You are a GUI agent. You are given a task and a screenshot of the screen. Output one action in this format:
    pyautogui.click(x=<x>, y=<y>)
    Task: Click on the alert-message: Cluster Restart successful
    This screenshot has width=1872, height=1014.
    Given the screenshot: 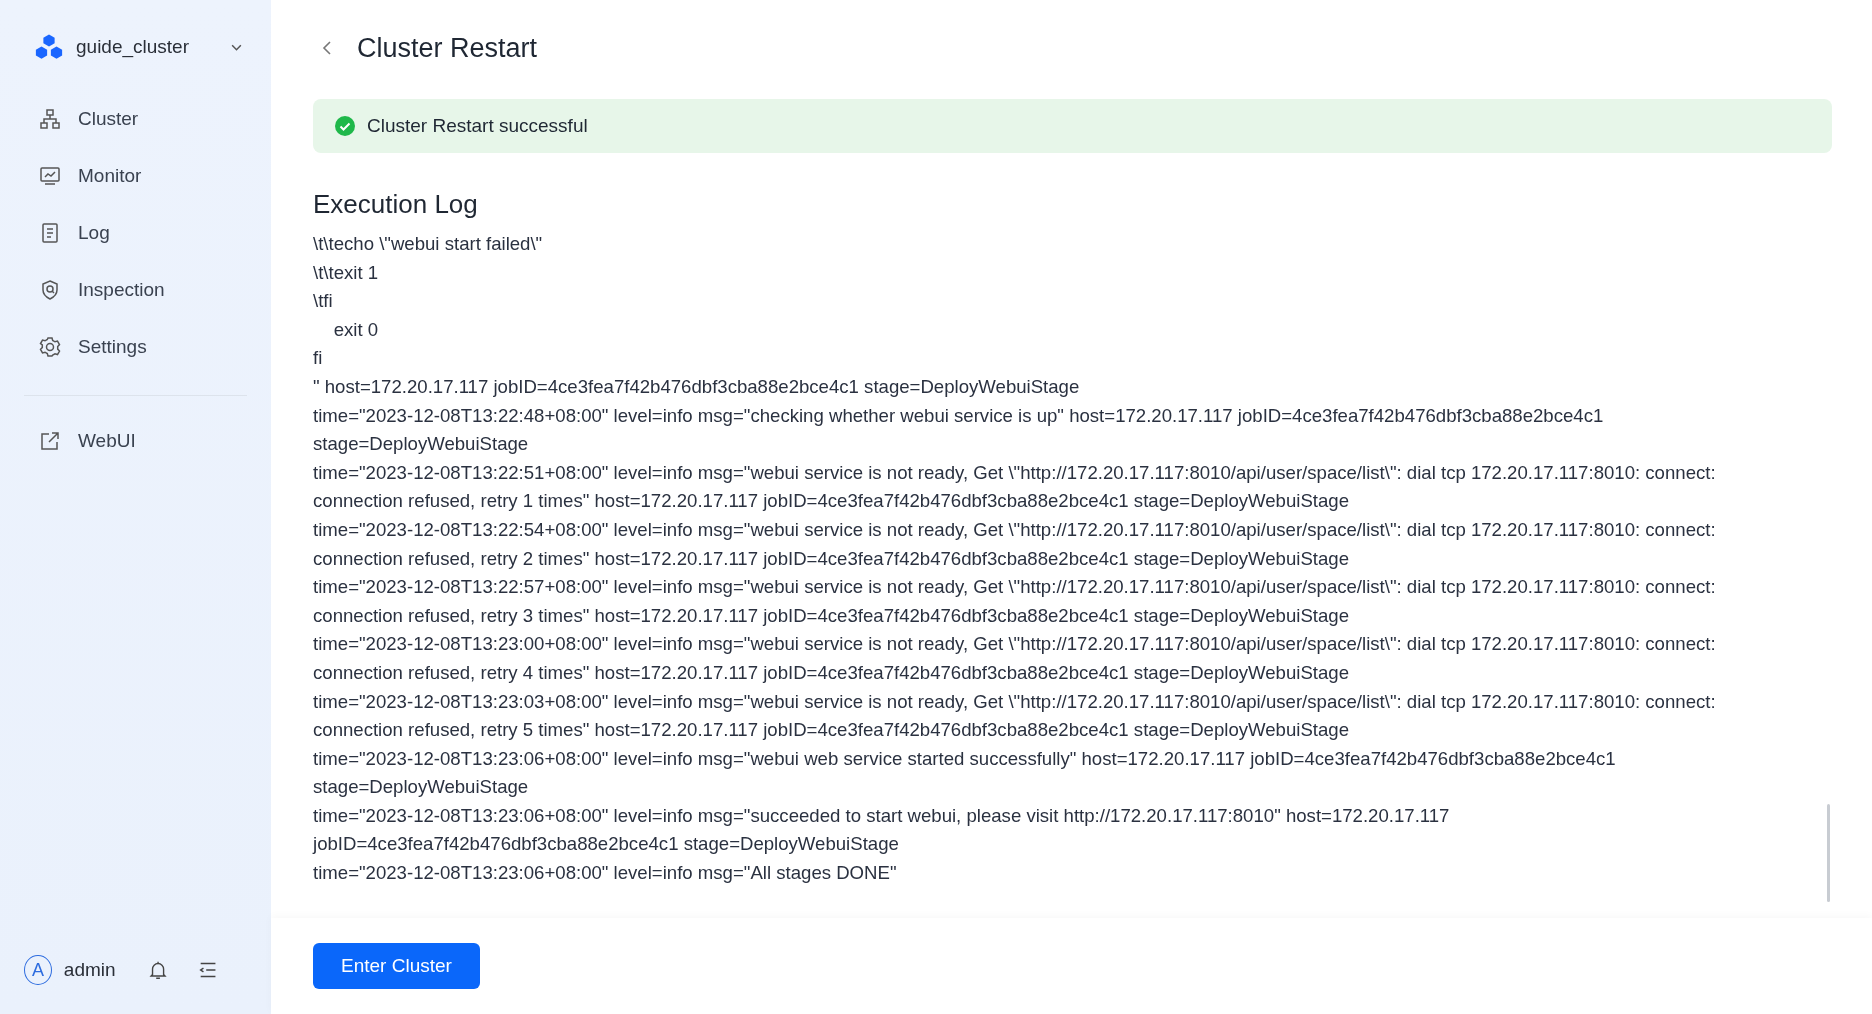 What is the action you would take?
    pyautogui.click(x=477, y=126)
    